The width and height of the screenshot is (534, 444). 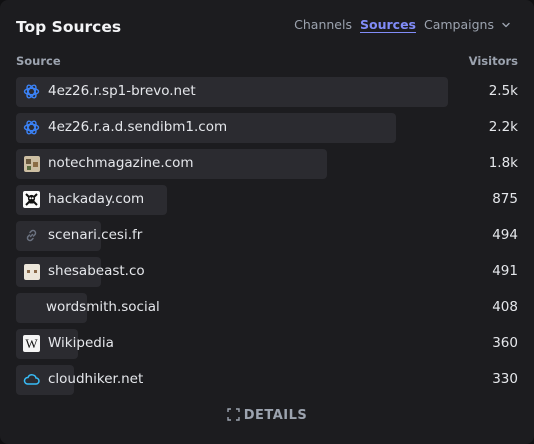 I want to click on visitor-count: 2.5k, so click(x=503, y=91).